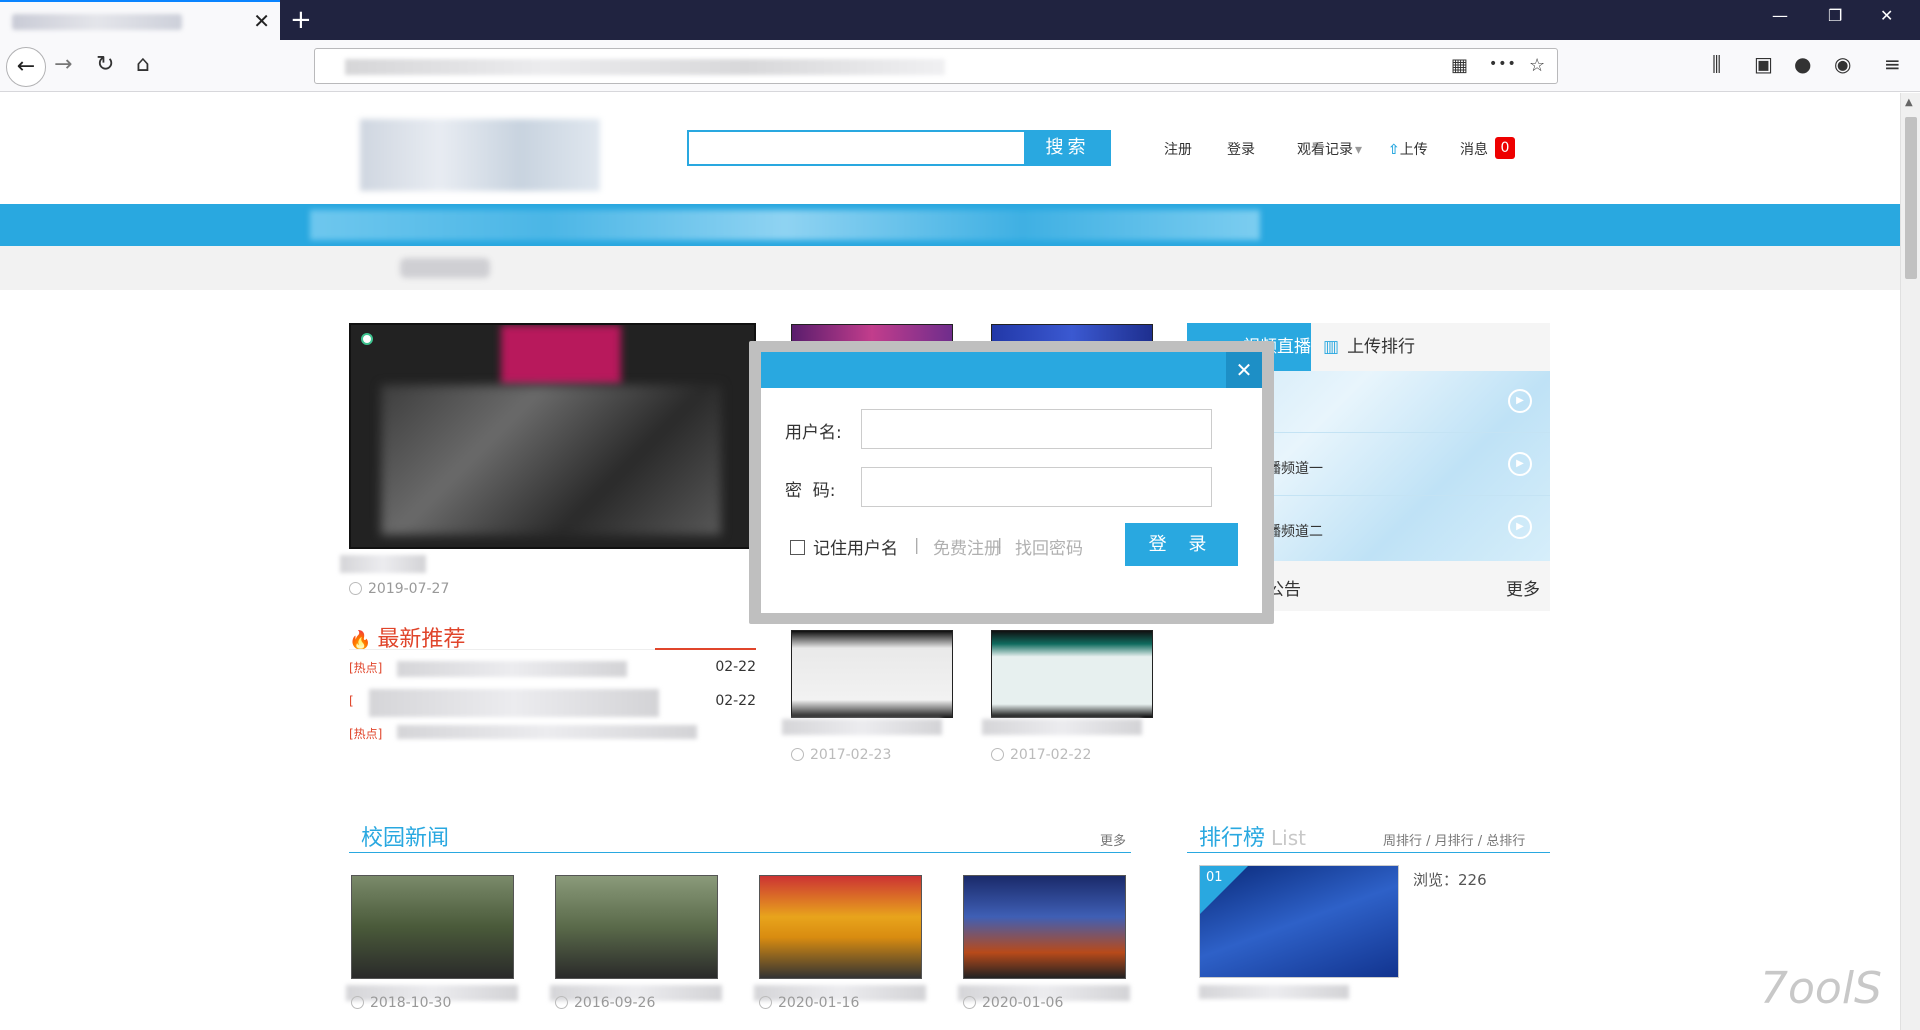 This screenshot has height=1030, width=1920. I want to click on browser-tab: ✕, so click(140, 20).